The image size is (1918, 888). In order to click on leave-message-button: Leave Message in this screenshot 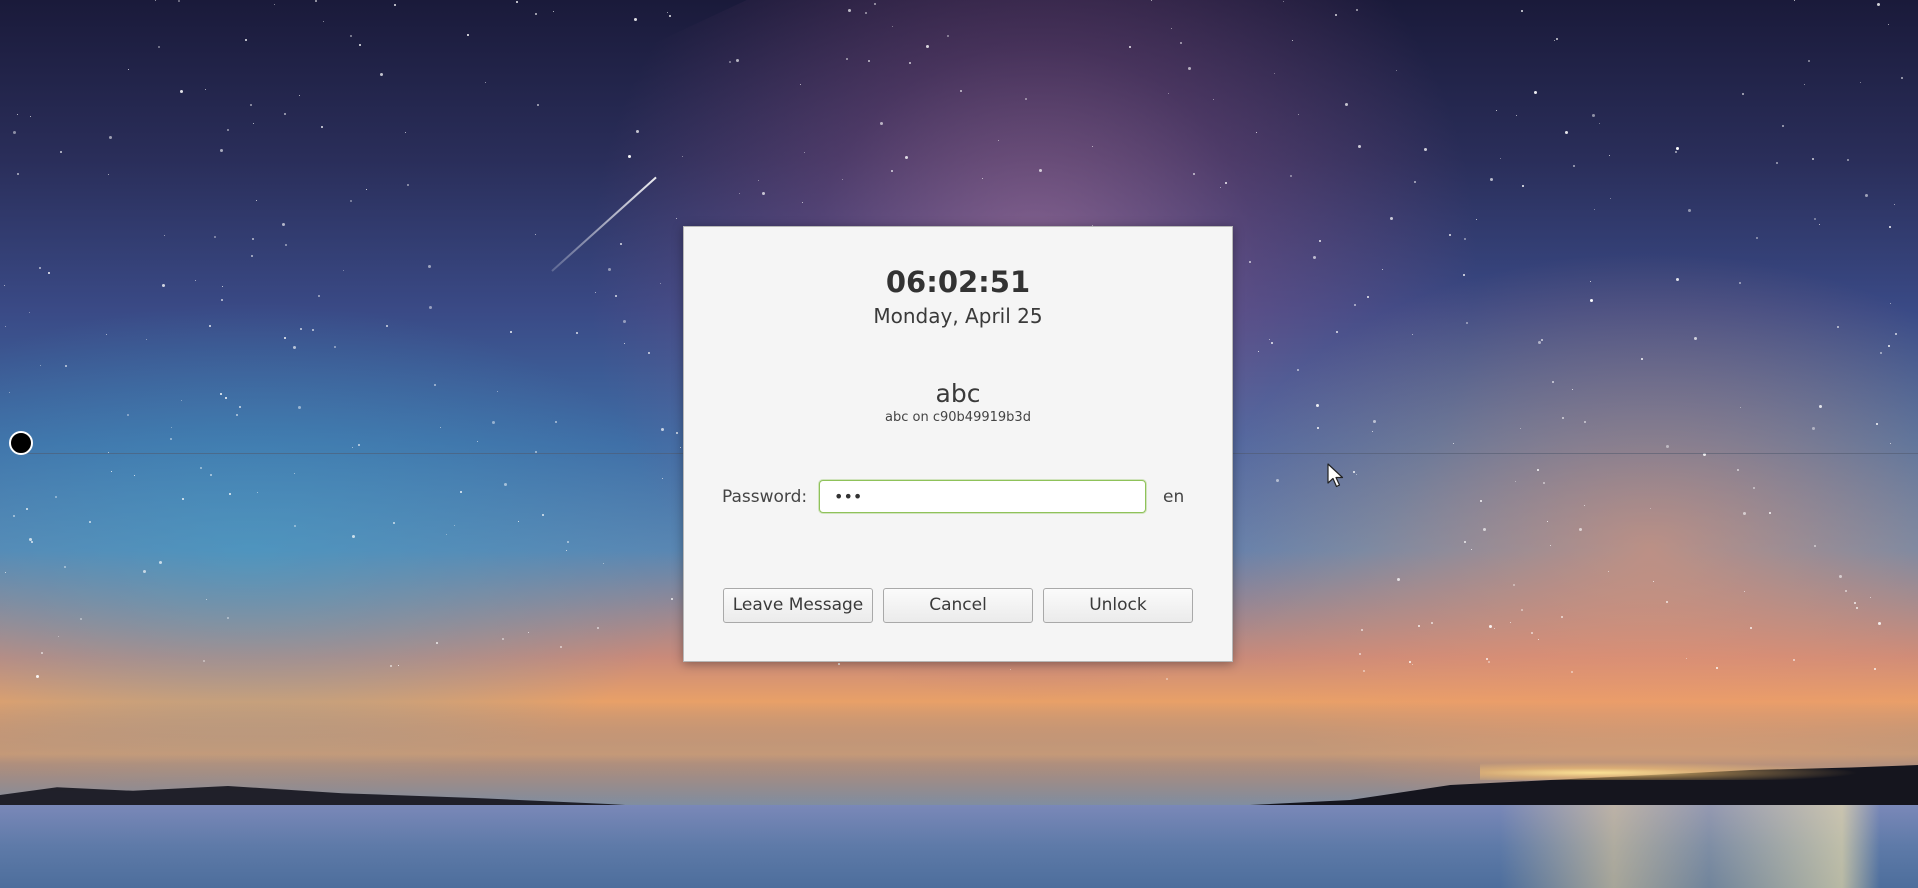, I will do `click(798, 605)`.